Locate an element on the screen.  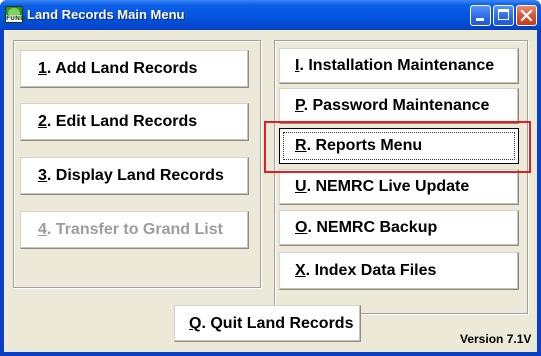
installation-maintenance-button: I. Installation Maintenance is located at coordinates (399, 66).